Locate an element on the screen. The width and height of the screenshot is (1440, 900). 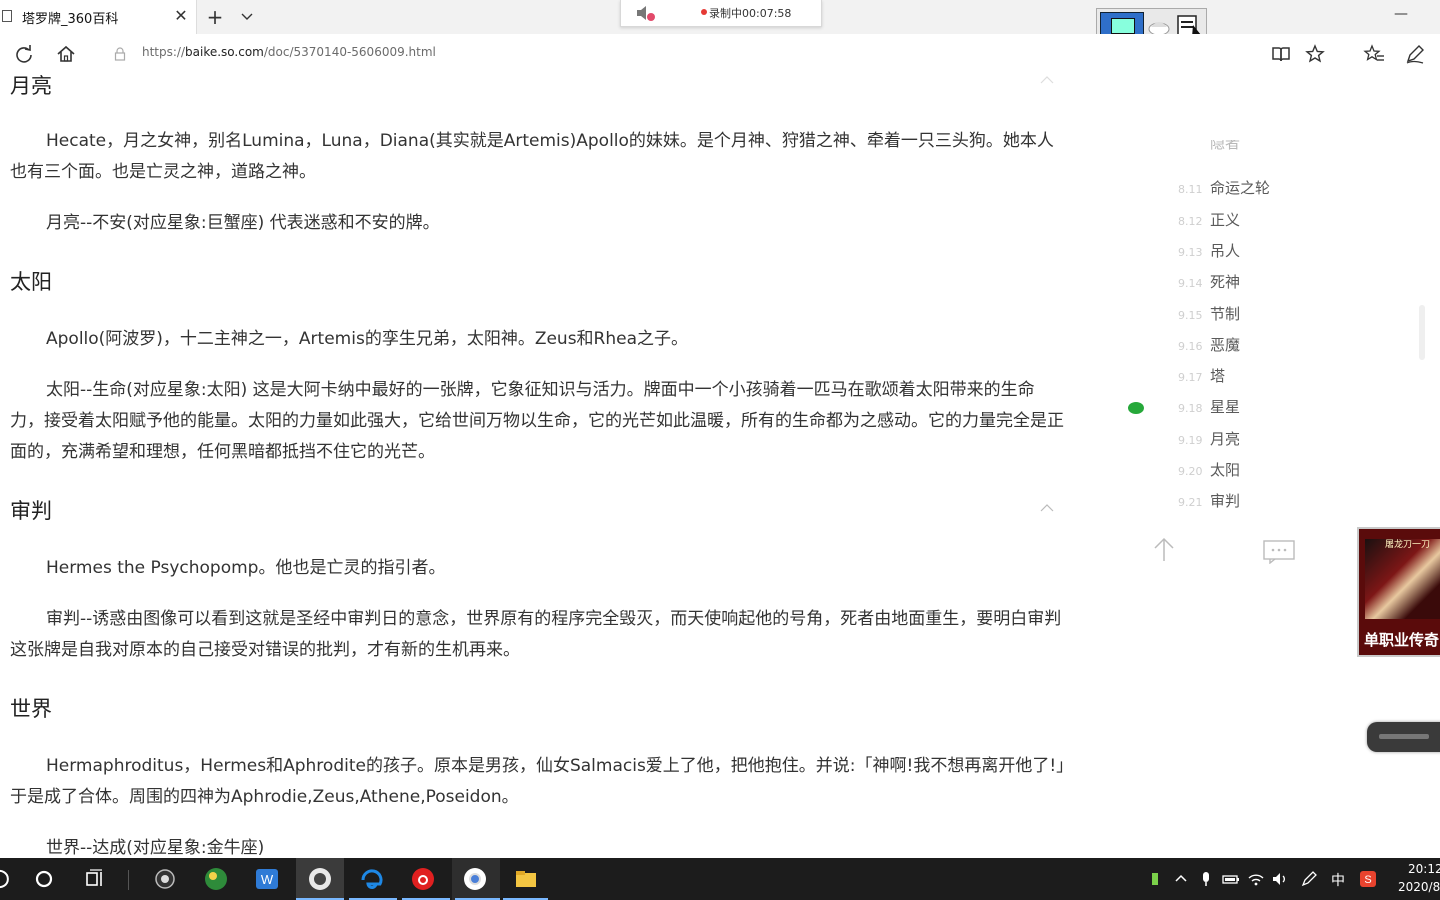
section-title: 世界 is located at coordinates (31, 709).